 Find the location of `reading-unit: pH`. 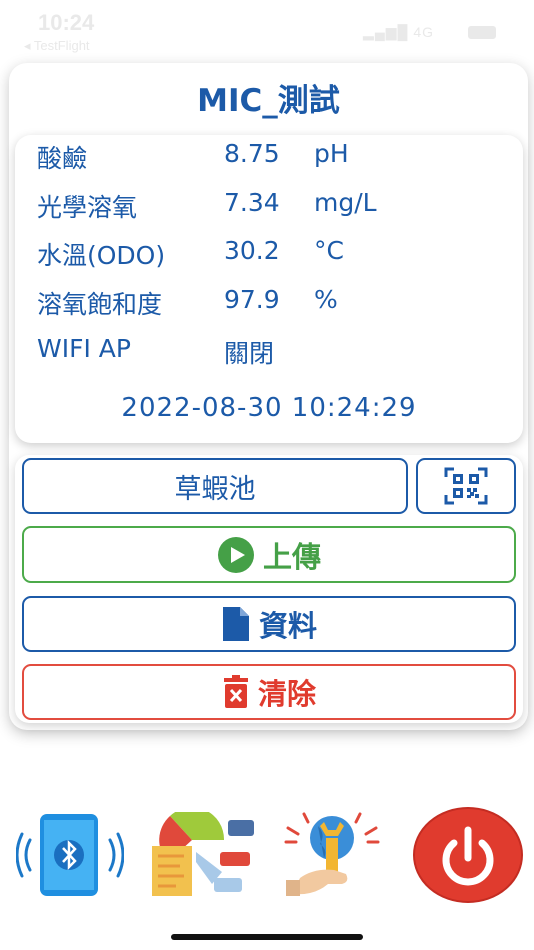

reading-unit: pH is located at coordinates (331, 153).